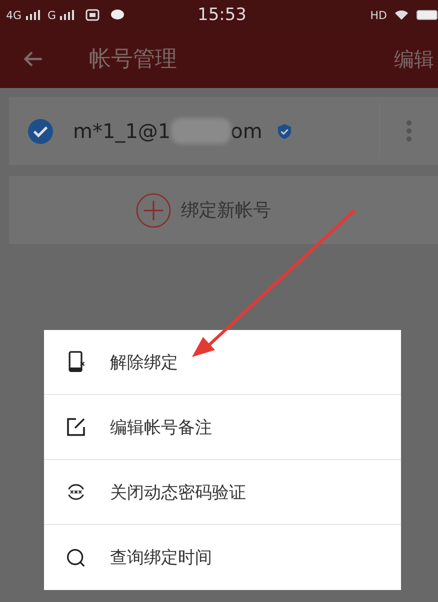 This screenshot has height=602, width=438. Describe the element at coordinates (222, 15) in the screenshot. I see `clock-time: 15:53` at that location.